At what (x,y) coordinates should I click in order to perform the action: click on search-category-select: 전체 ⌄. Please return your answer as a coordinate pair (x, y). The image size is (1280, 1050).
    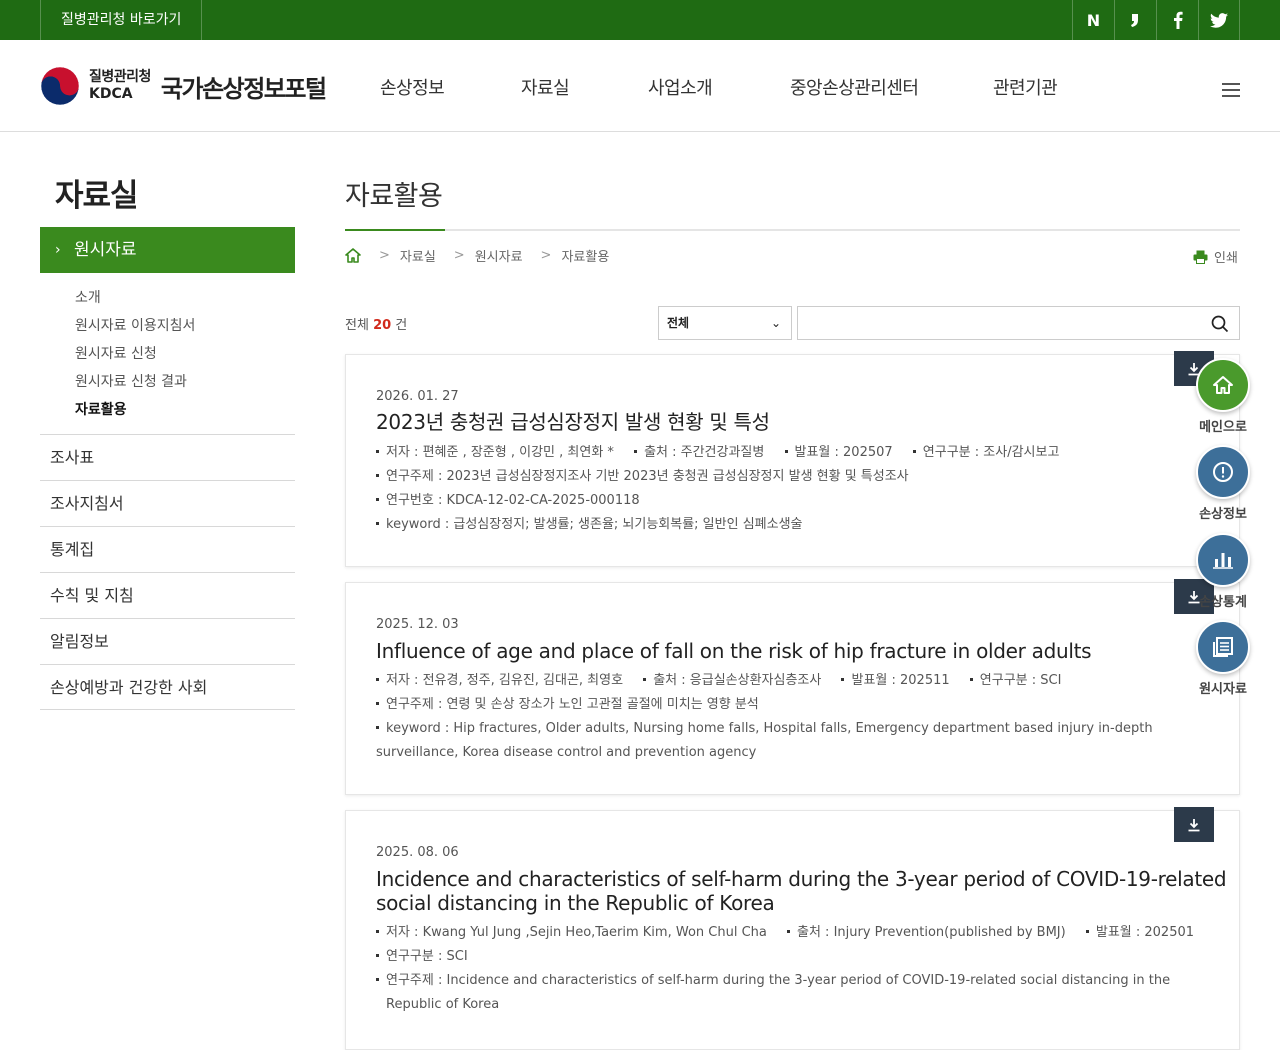
    Looking at the image, I should click on (725, 323).